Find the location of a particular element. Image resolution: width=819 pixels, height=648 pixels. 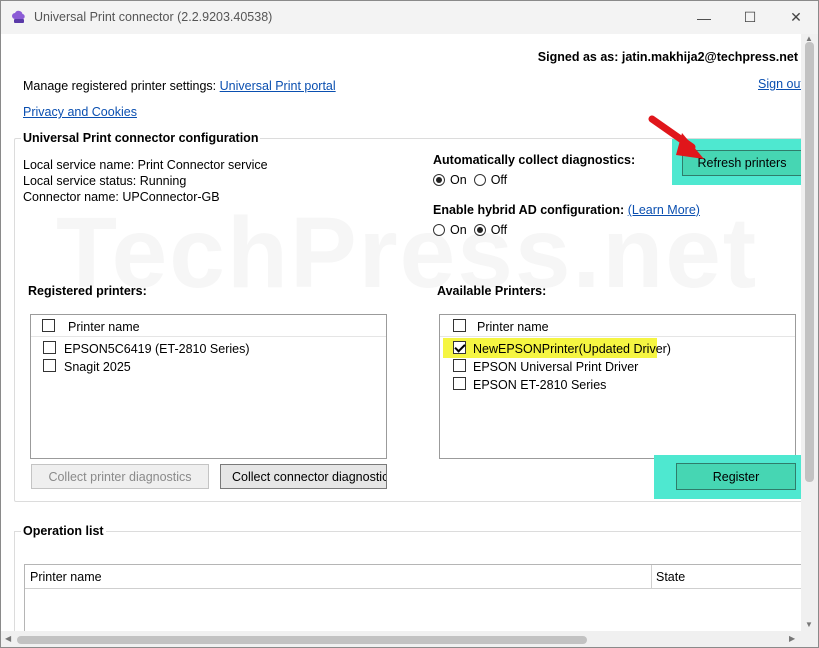

maximize-button: ☐ is located at coordinates (750, 17).